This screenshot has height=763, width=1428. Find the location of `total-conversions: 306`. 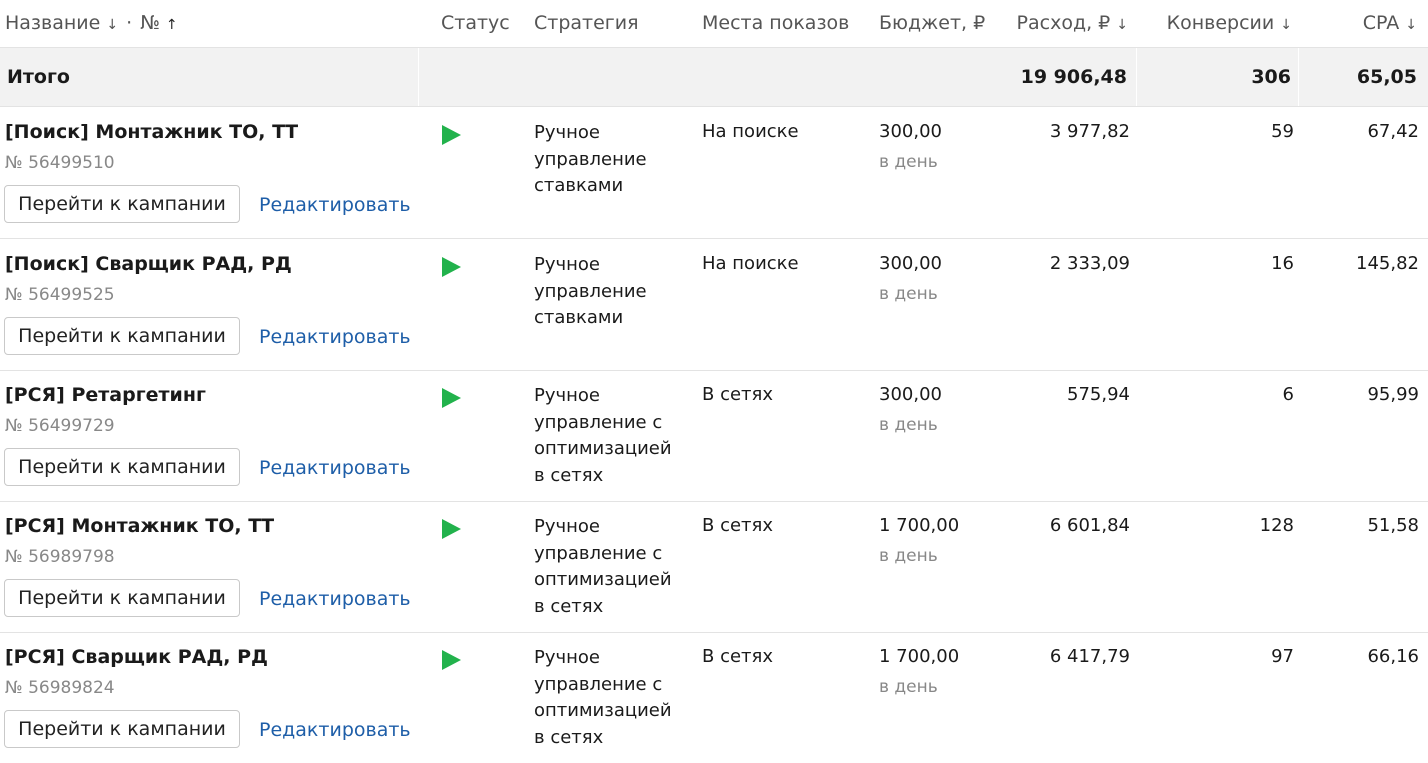

total-conversions: 306 is located at coordinates (1271, 77).